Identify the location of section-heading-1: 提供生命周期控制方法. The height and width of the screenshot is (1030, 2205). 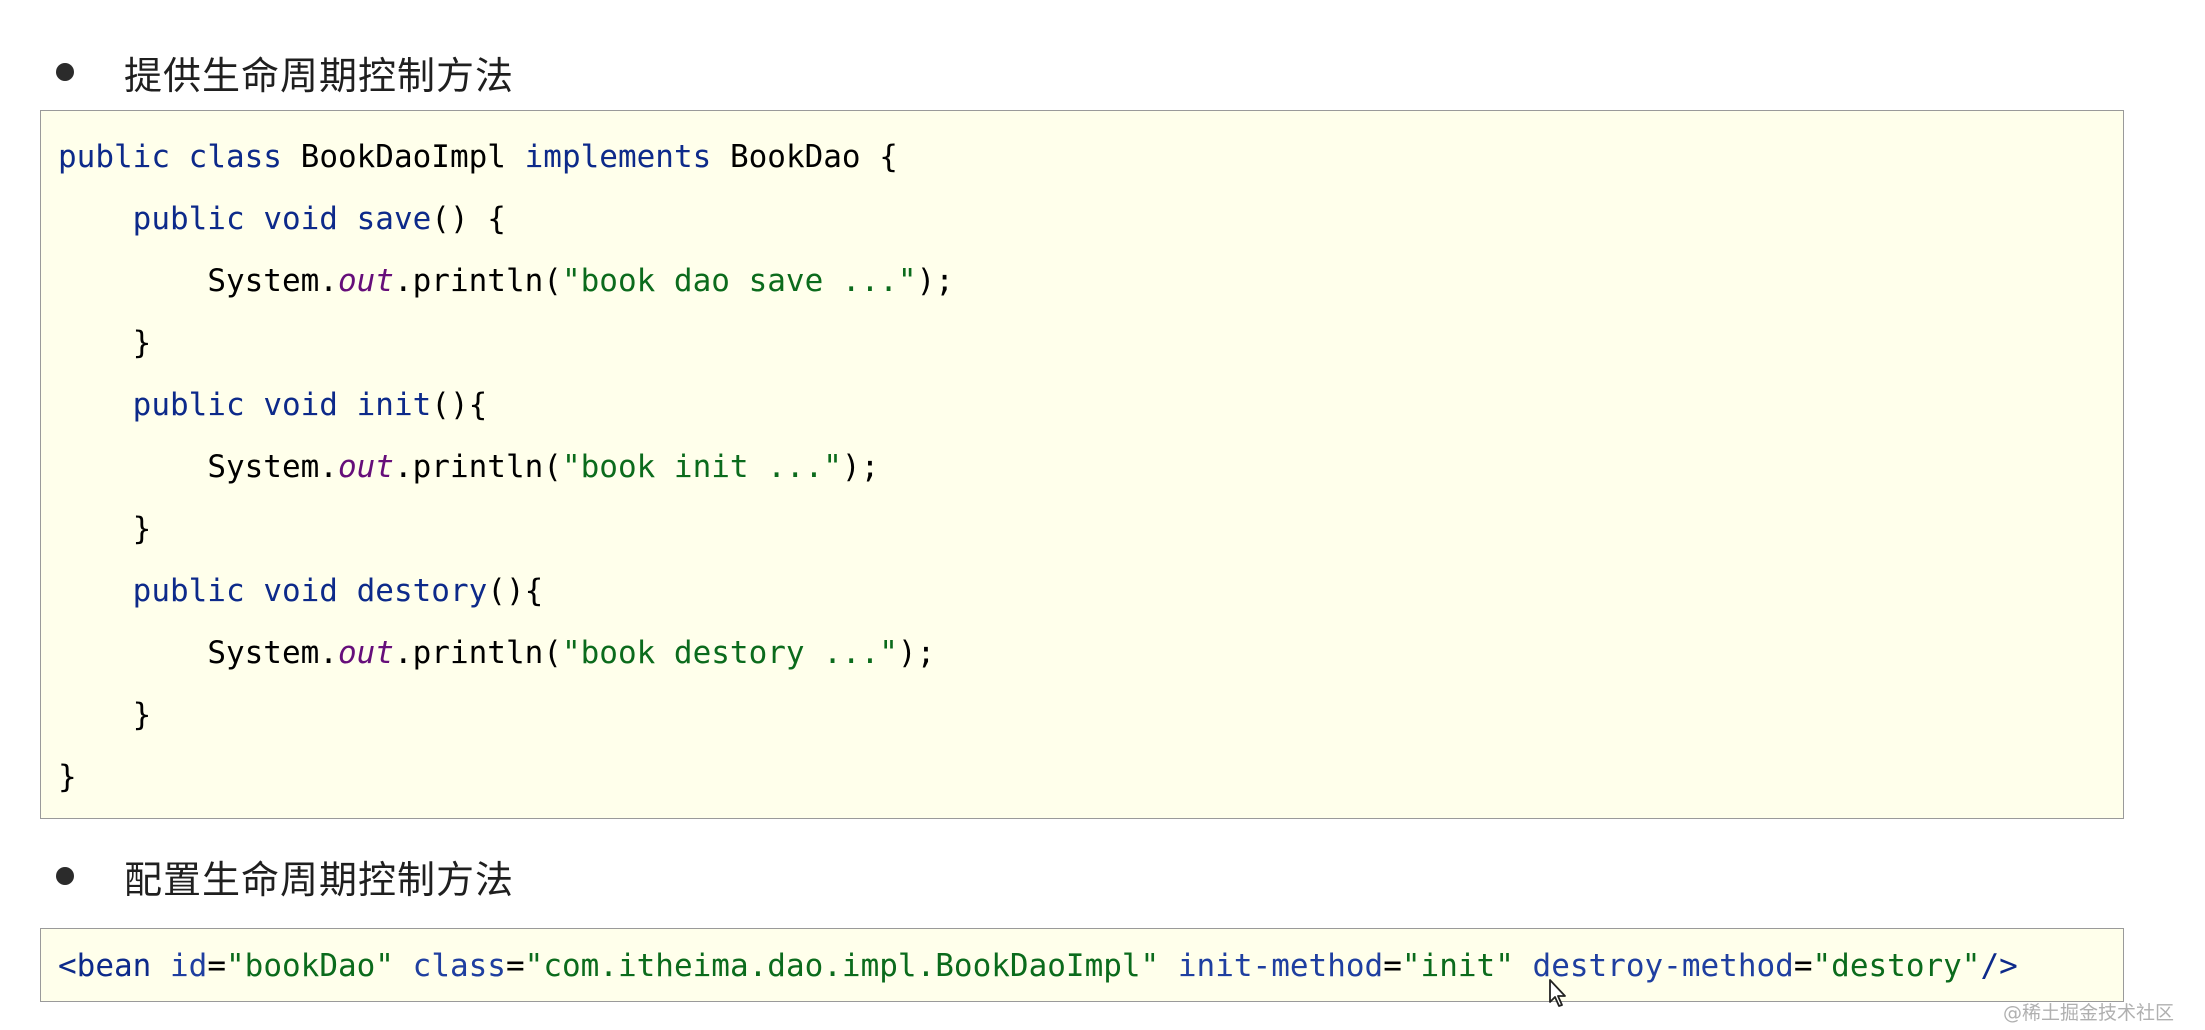
(285, 73).